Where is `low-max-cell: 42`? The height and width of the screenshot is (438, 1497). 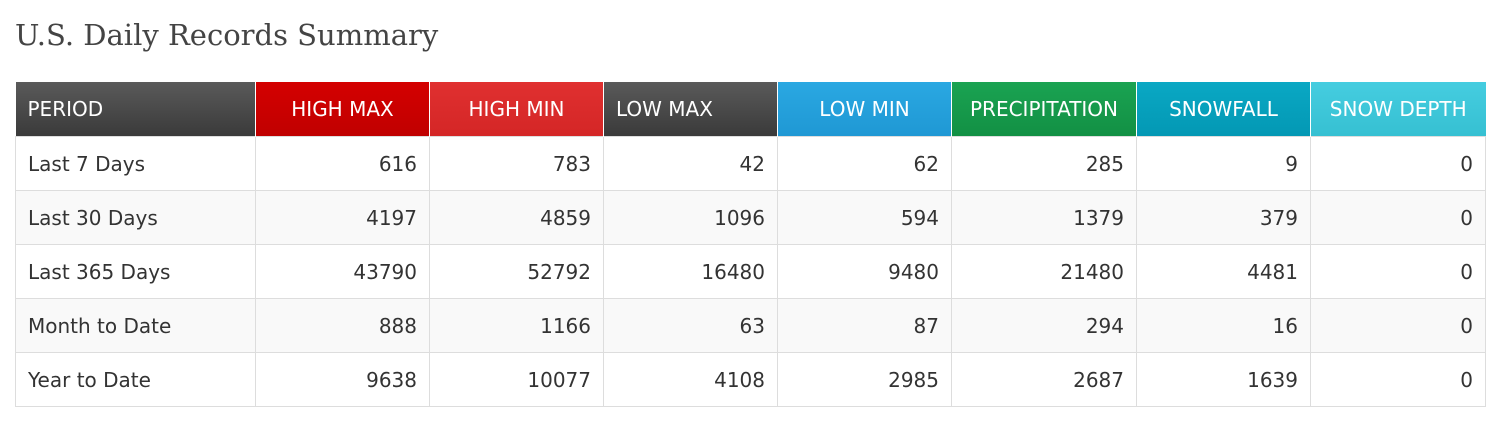 low-max-cell: 42 is located at coordinates (690, 163).